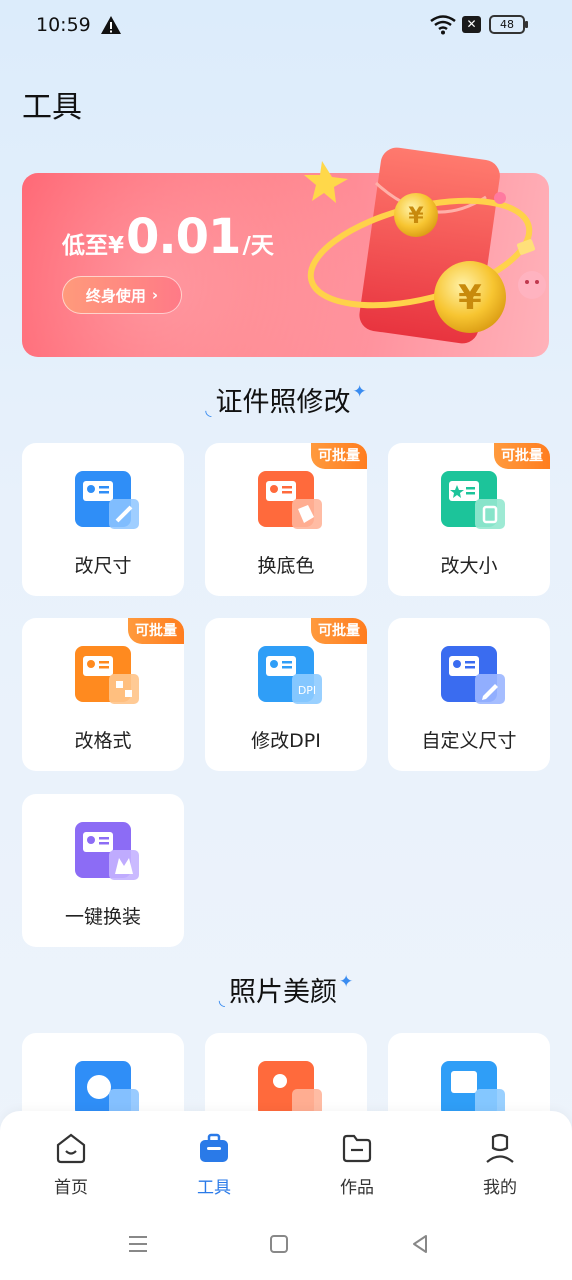 This screenshot has width=572, height=1280. What do you see at coordinates (214, 1188) in the screenshot?
I see `nav-label: 工具` at bounding box center [214, 1188].